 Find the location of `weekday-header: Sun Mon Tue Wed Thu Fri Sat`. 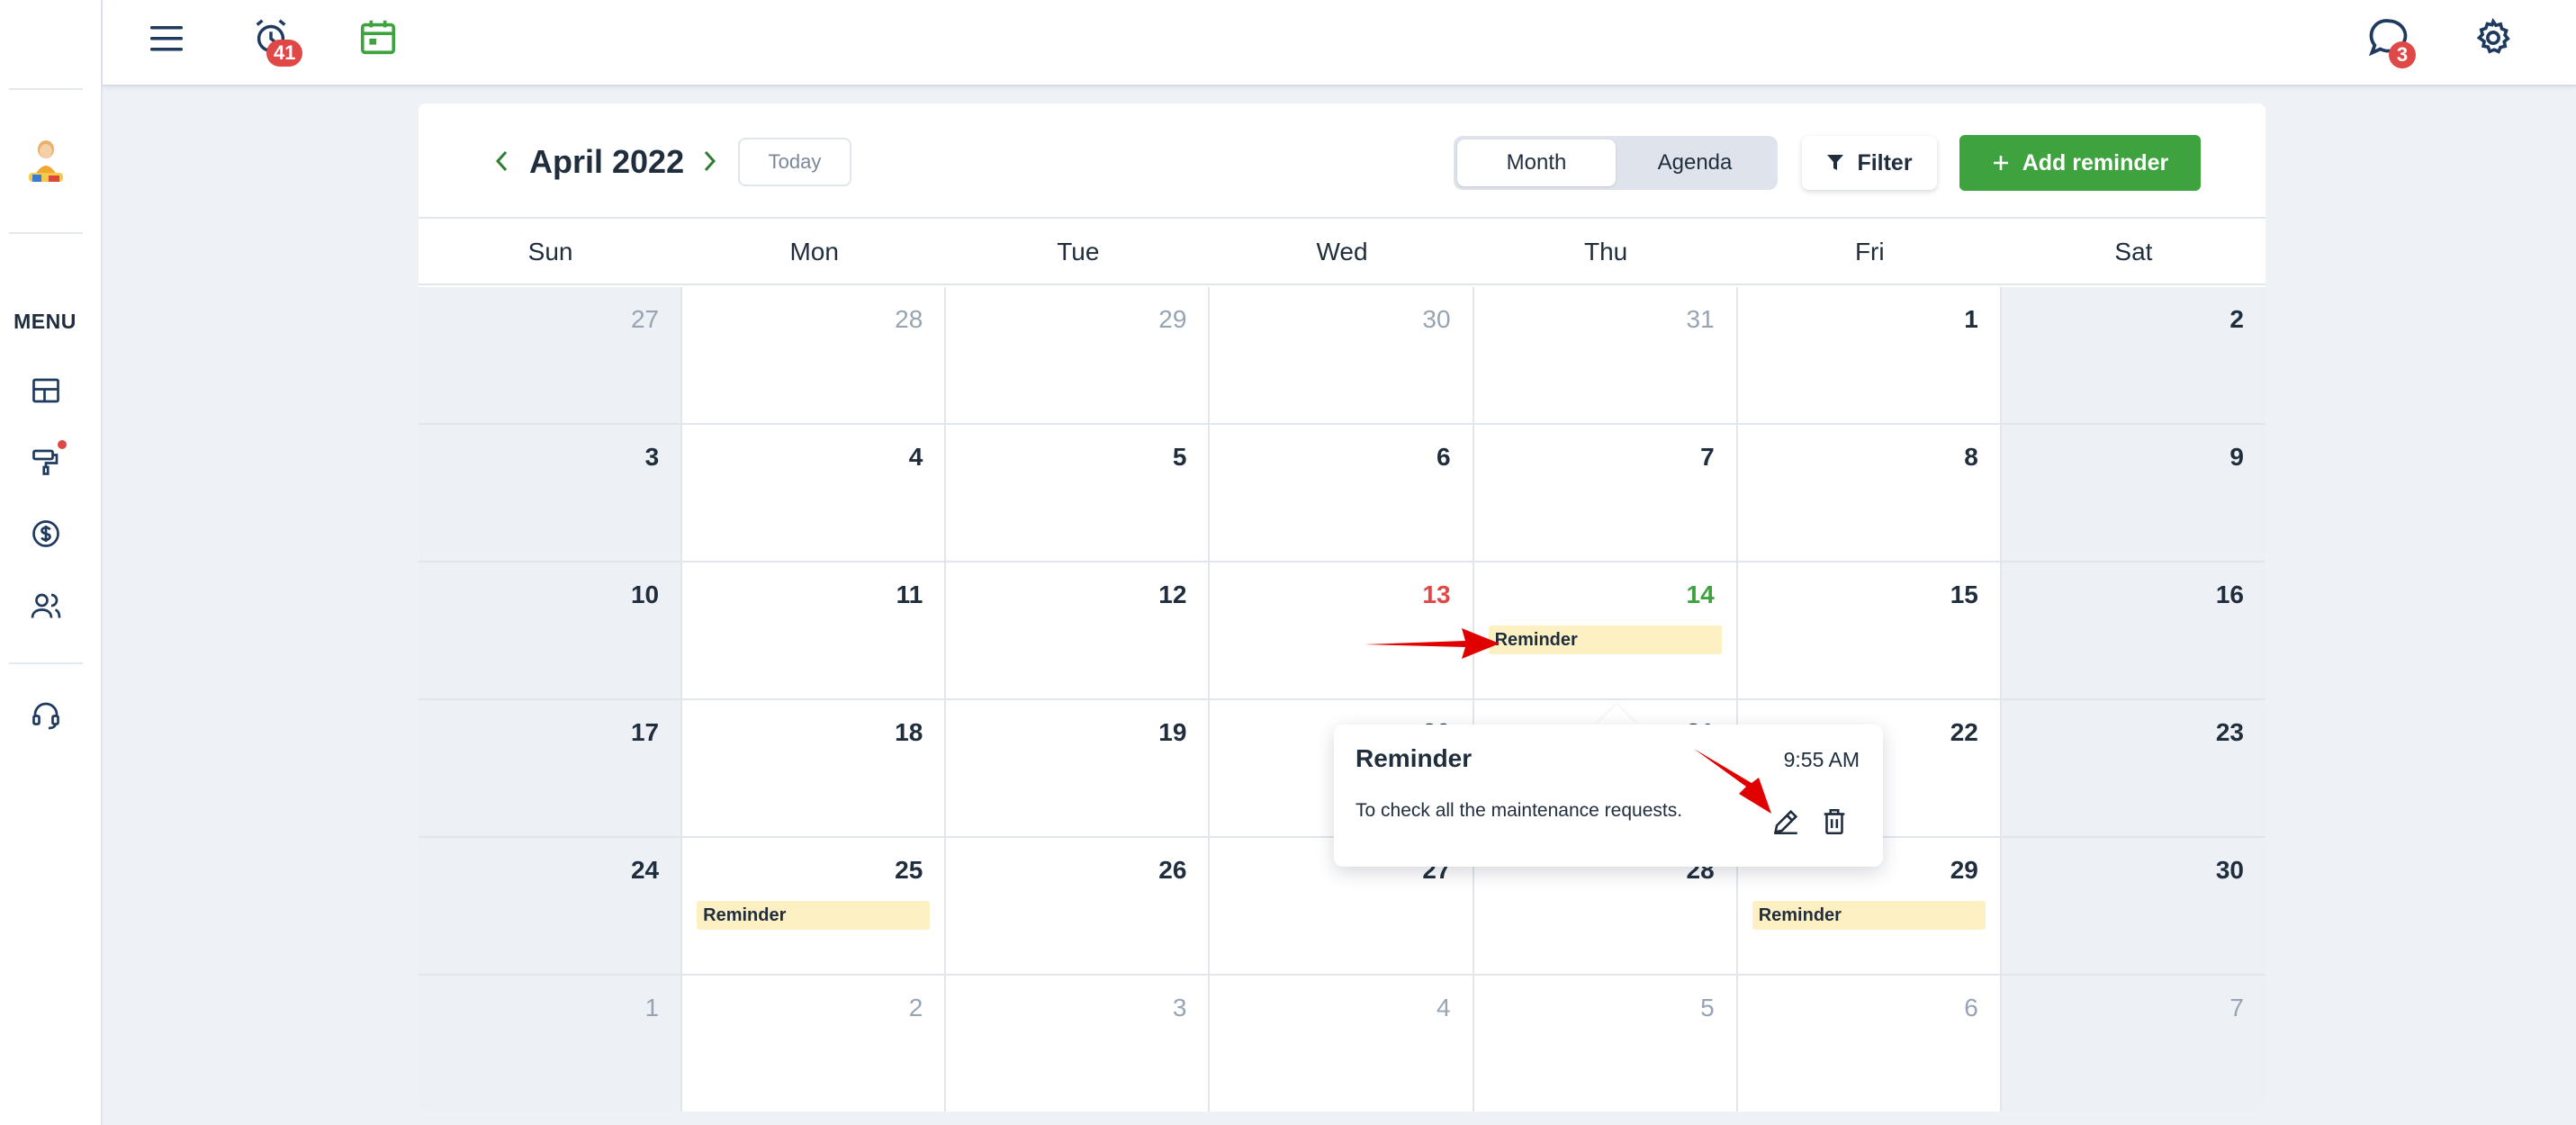

weekday-header: Sun Mon Tue Wed Thu Fri Sat is located at coordinates (1342, 252).